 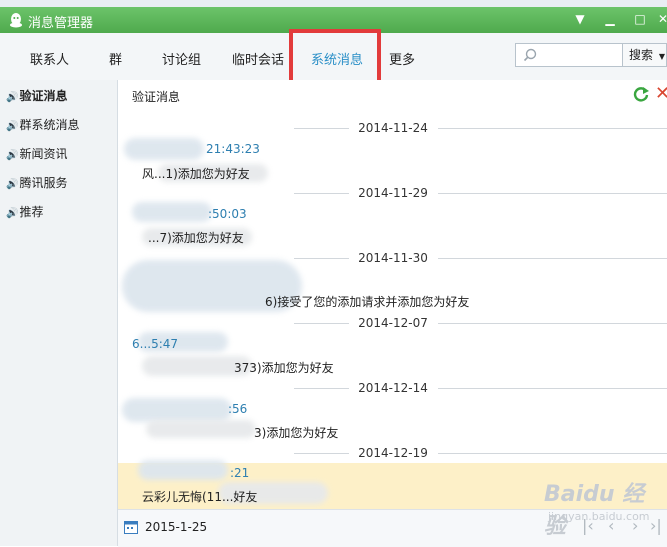 I want to click on sidebar-item-verification: 🔊验证消息, so click(x=36, y=95).